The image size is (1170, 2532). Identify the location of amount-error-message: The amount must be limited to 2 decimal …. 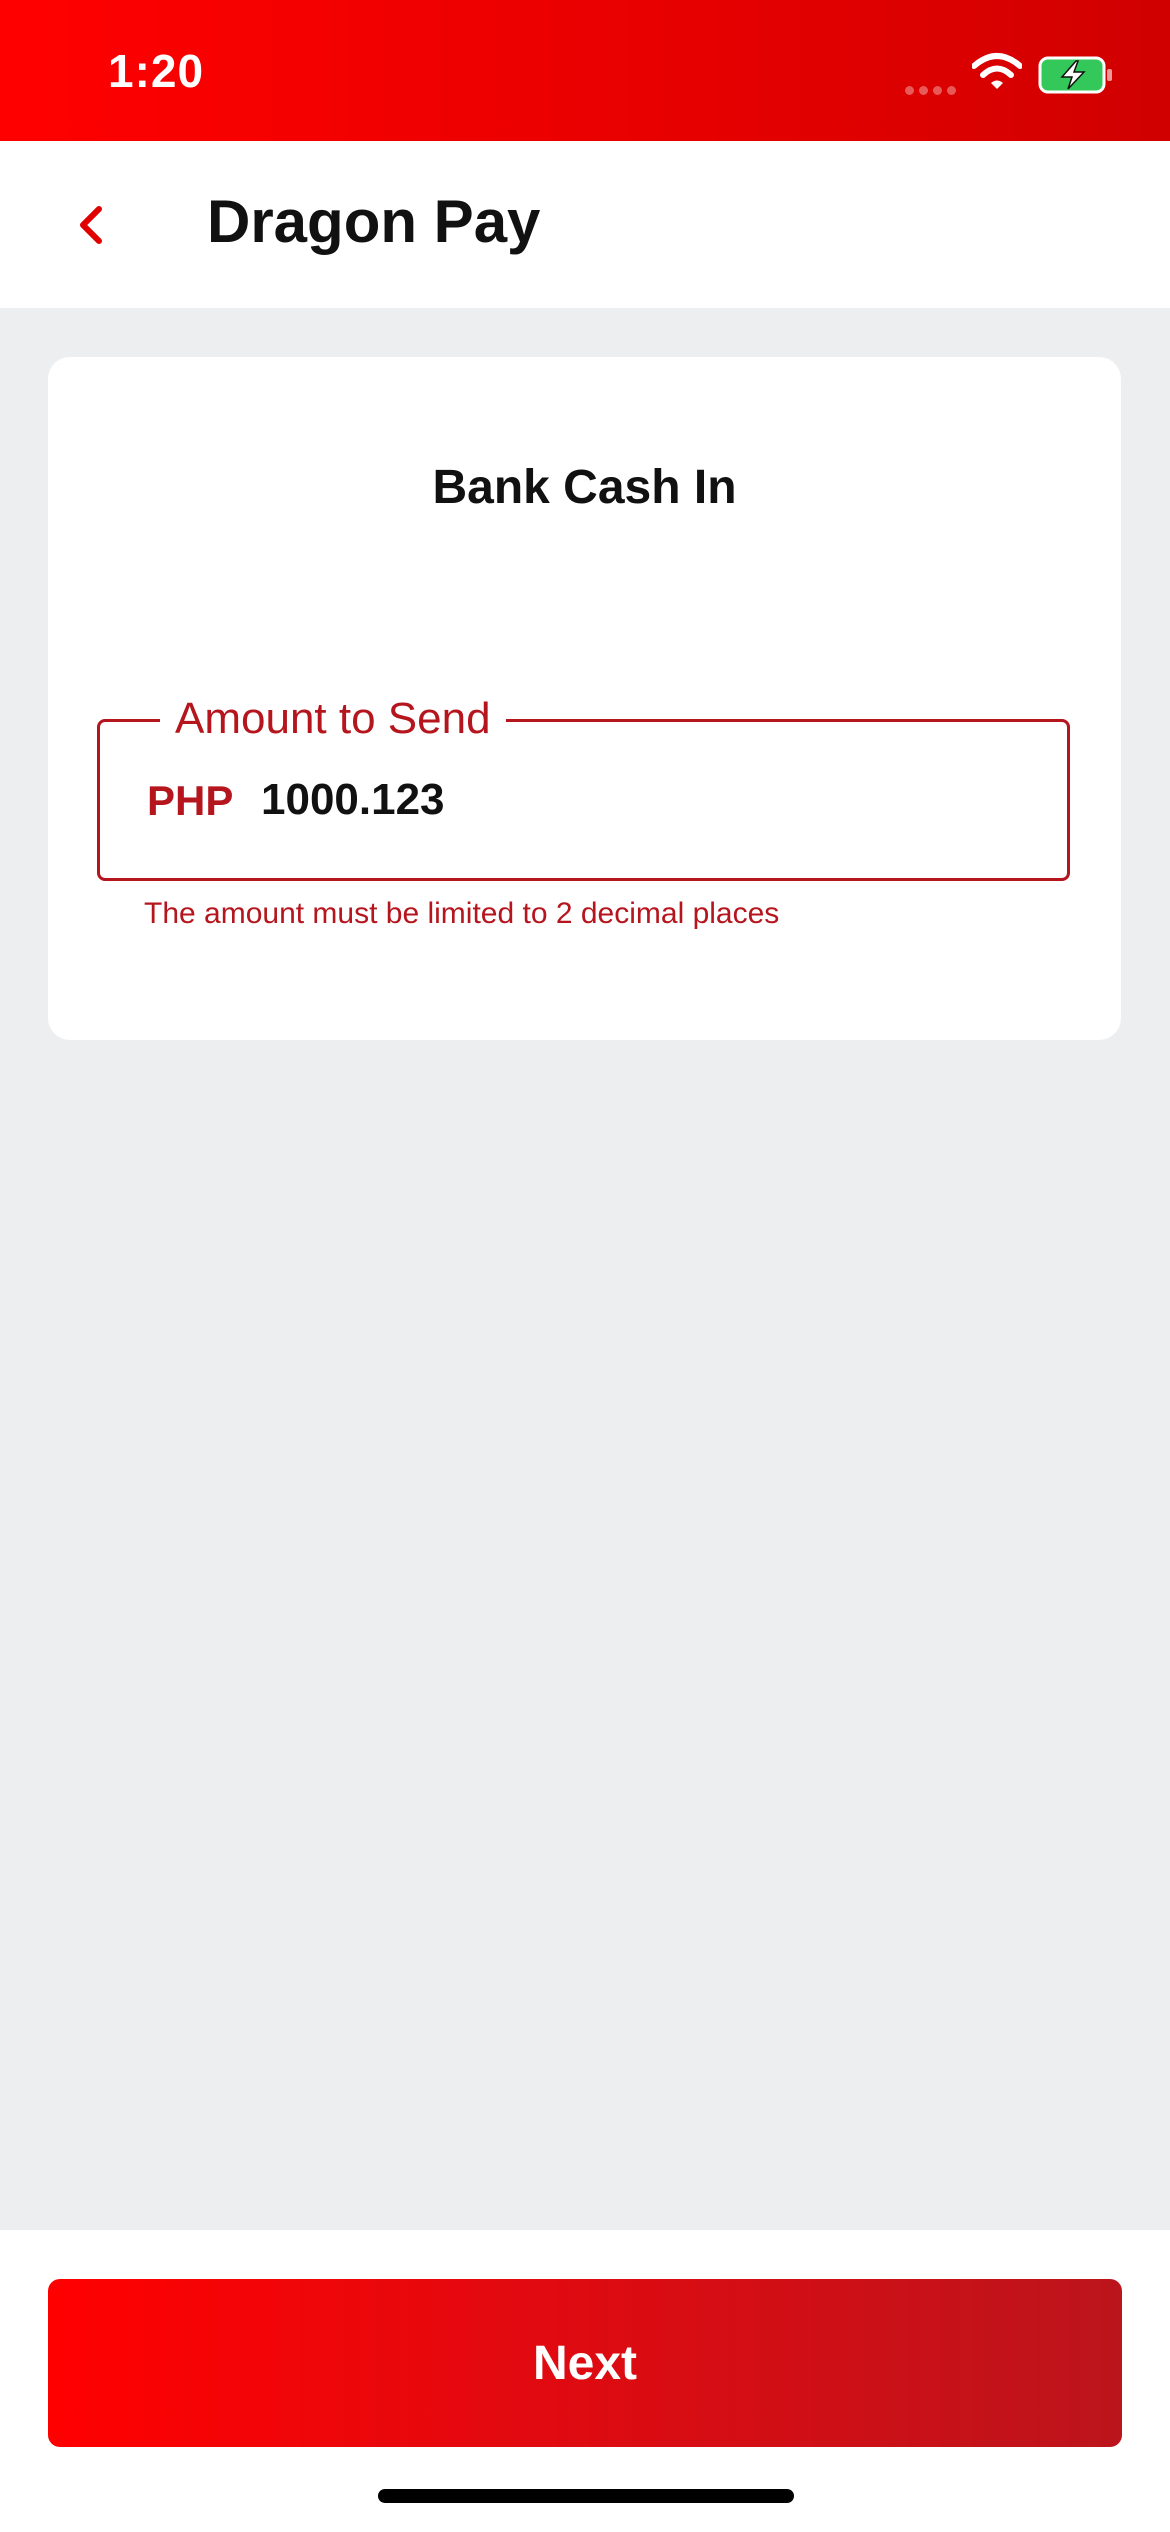
(462, 913).